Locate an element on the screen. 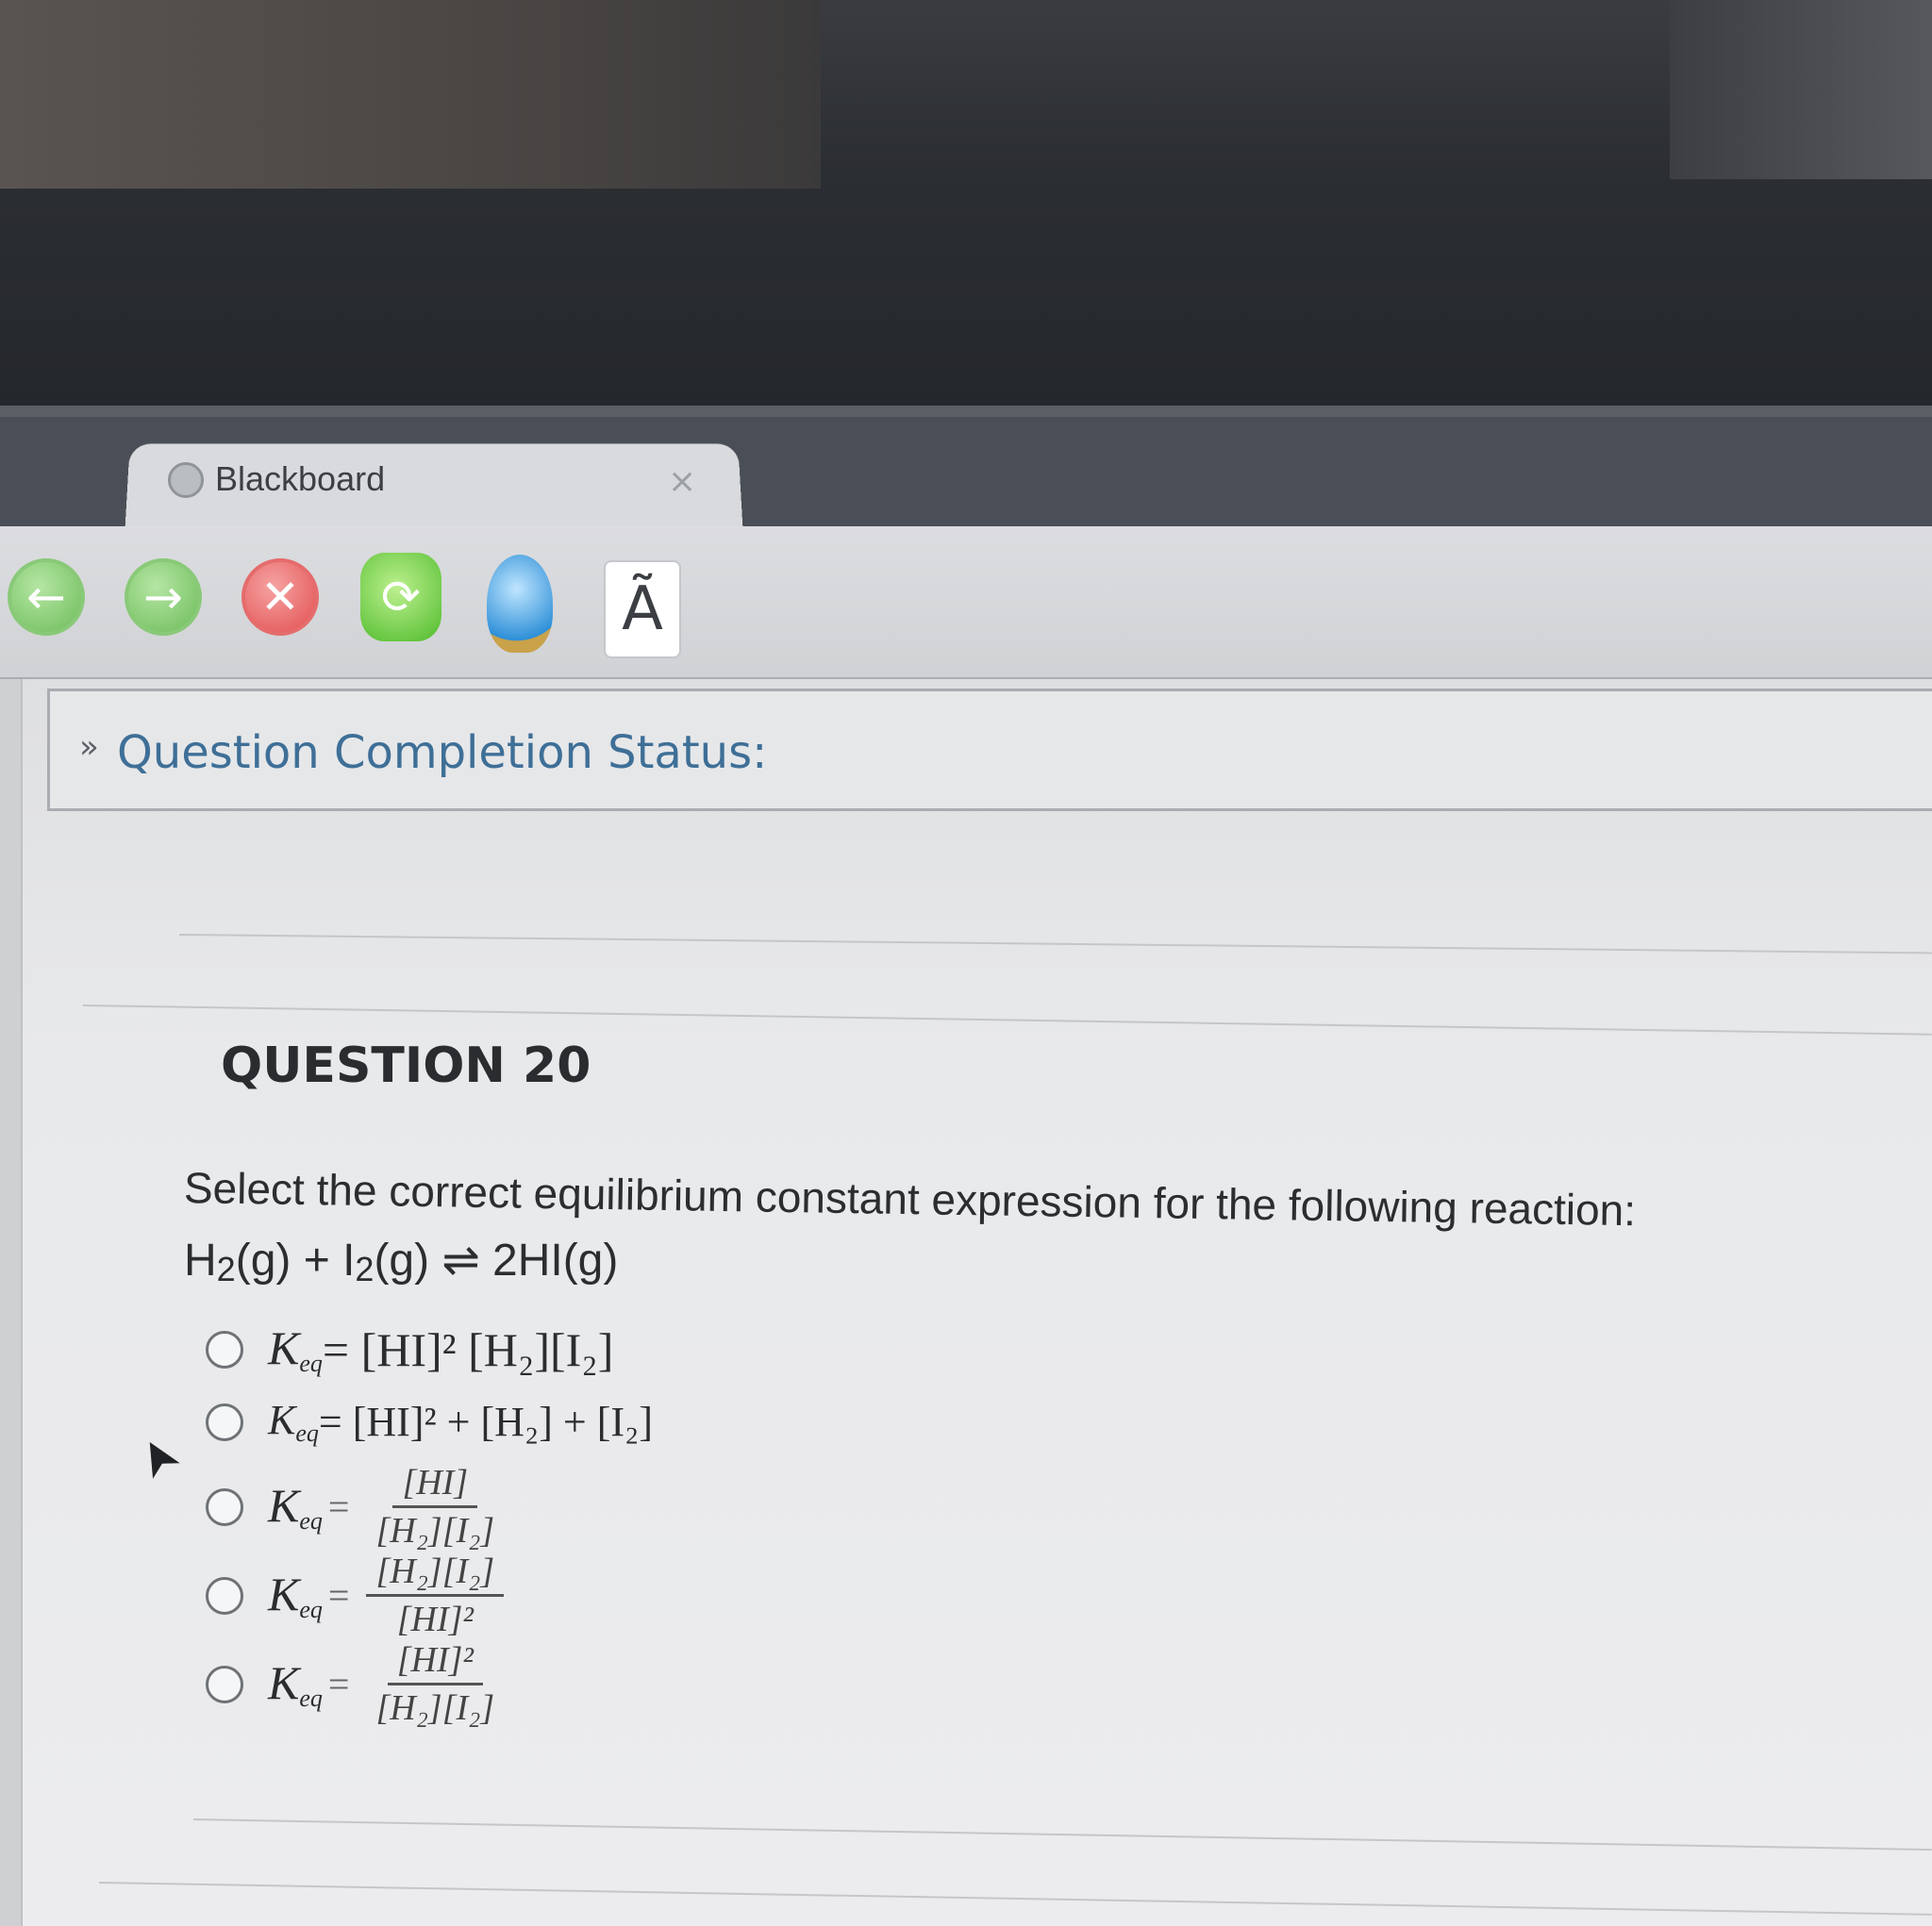 This screenshot has height=1926, width=1932. tab-title: Blackboard is located at coordinates (301, 479).